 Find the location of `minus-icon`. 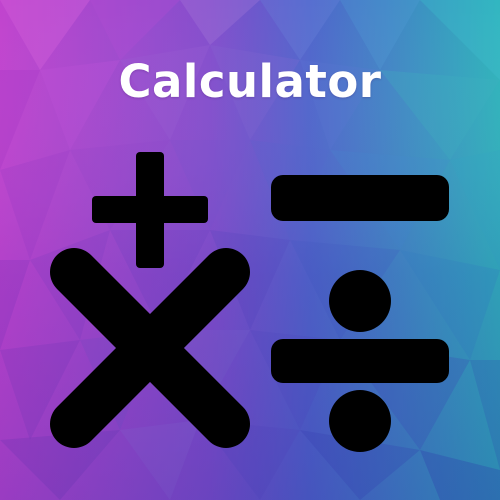

minus-icon is located at coordinates (360, 198).